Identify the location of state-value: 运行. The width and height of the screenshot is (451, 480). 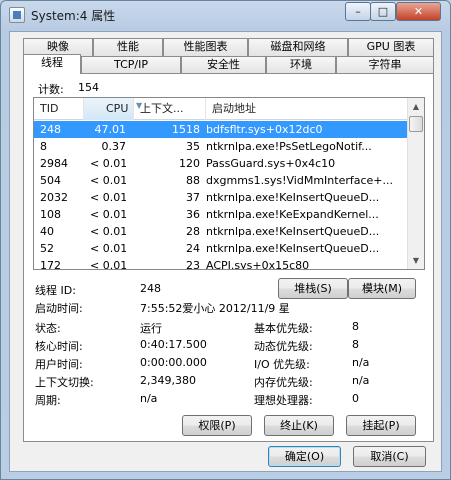
(151, 328).